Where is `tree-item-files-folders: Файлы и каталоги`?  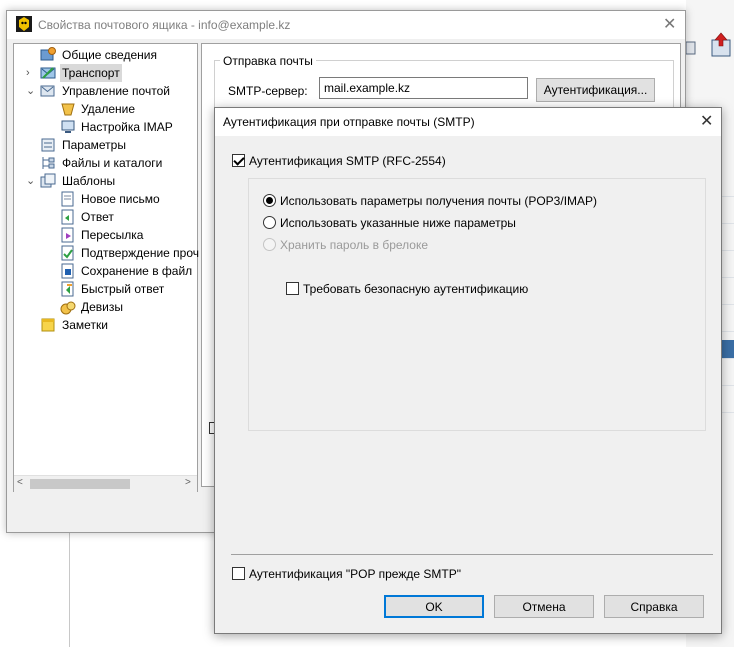 tree-item-files-folders: Файлы и каталоги is located at coordinates (105, 163).